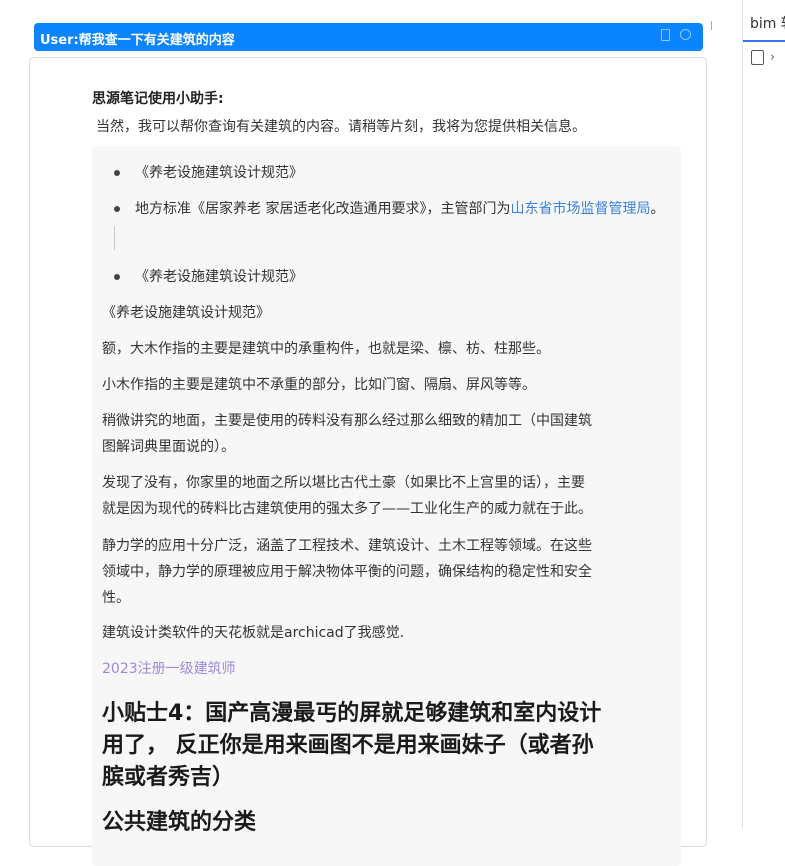 This screenshot has width=785, height=866. What do you see at coordinates (116, 598) in the screenshot?
I see `paragraph-line: 性。` at bounding box center [116, 598].